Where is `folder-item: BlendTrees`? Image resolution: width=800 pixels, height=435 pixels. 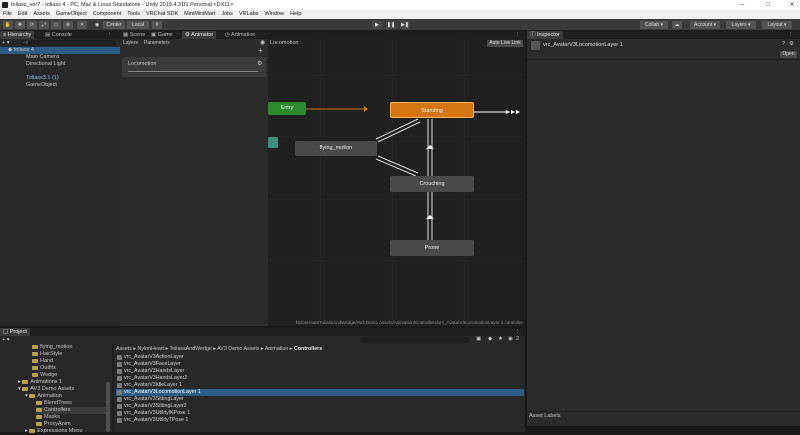
folder-item: BlendTrees is located at coordinates (54, 403).